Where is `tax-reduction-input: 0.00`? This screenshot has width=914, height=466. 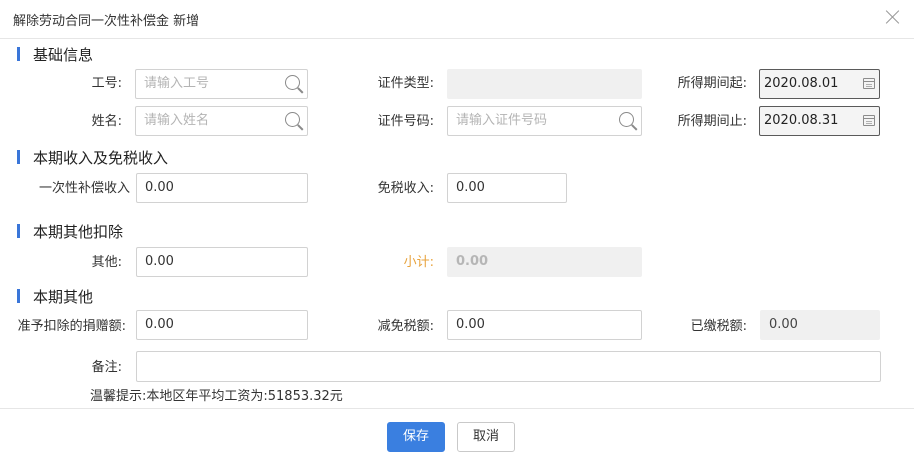
tax-reduction-input: 0.00 is located at coordinates (544, 325).